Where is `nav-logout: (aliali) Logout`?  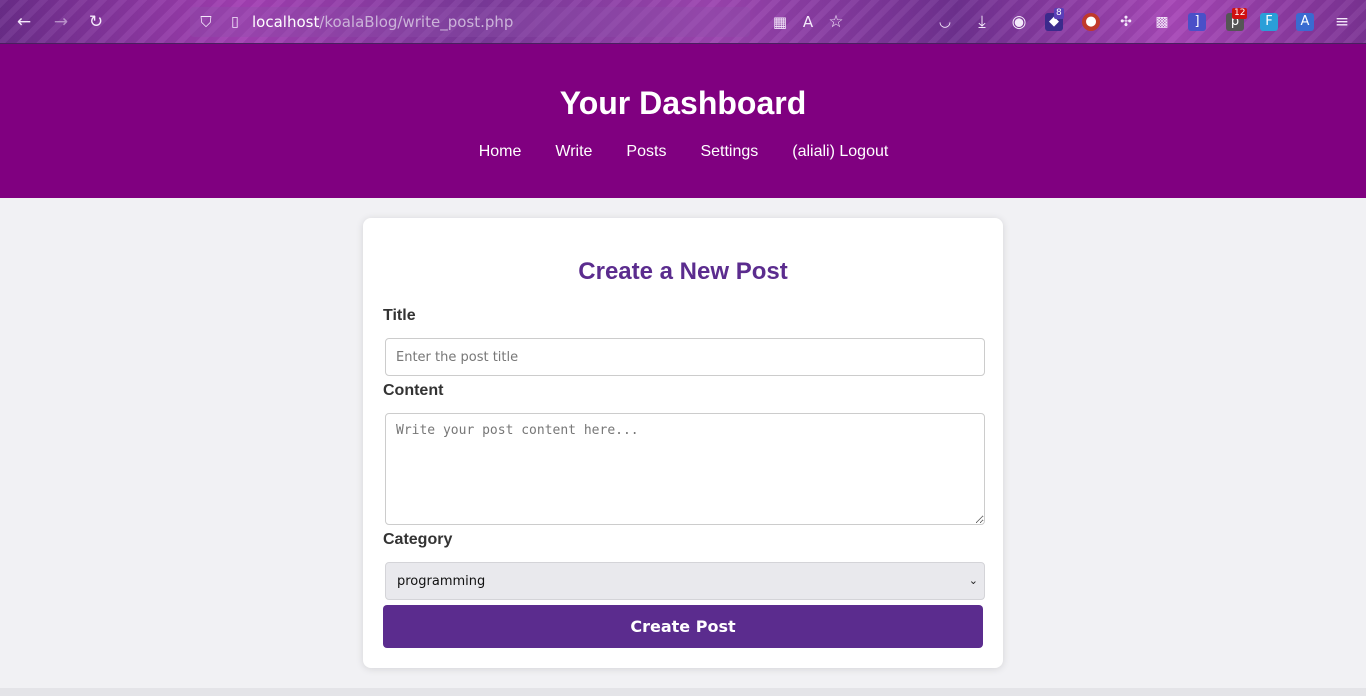
nav-logout: (aliali) Logout is located at coordinates (840, 152).